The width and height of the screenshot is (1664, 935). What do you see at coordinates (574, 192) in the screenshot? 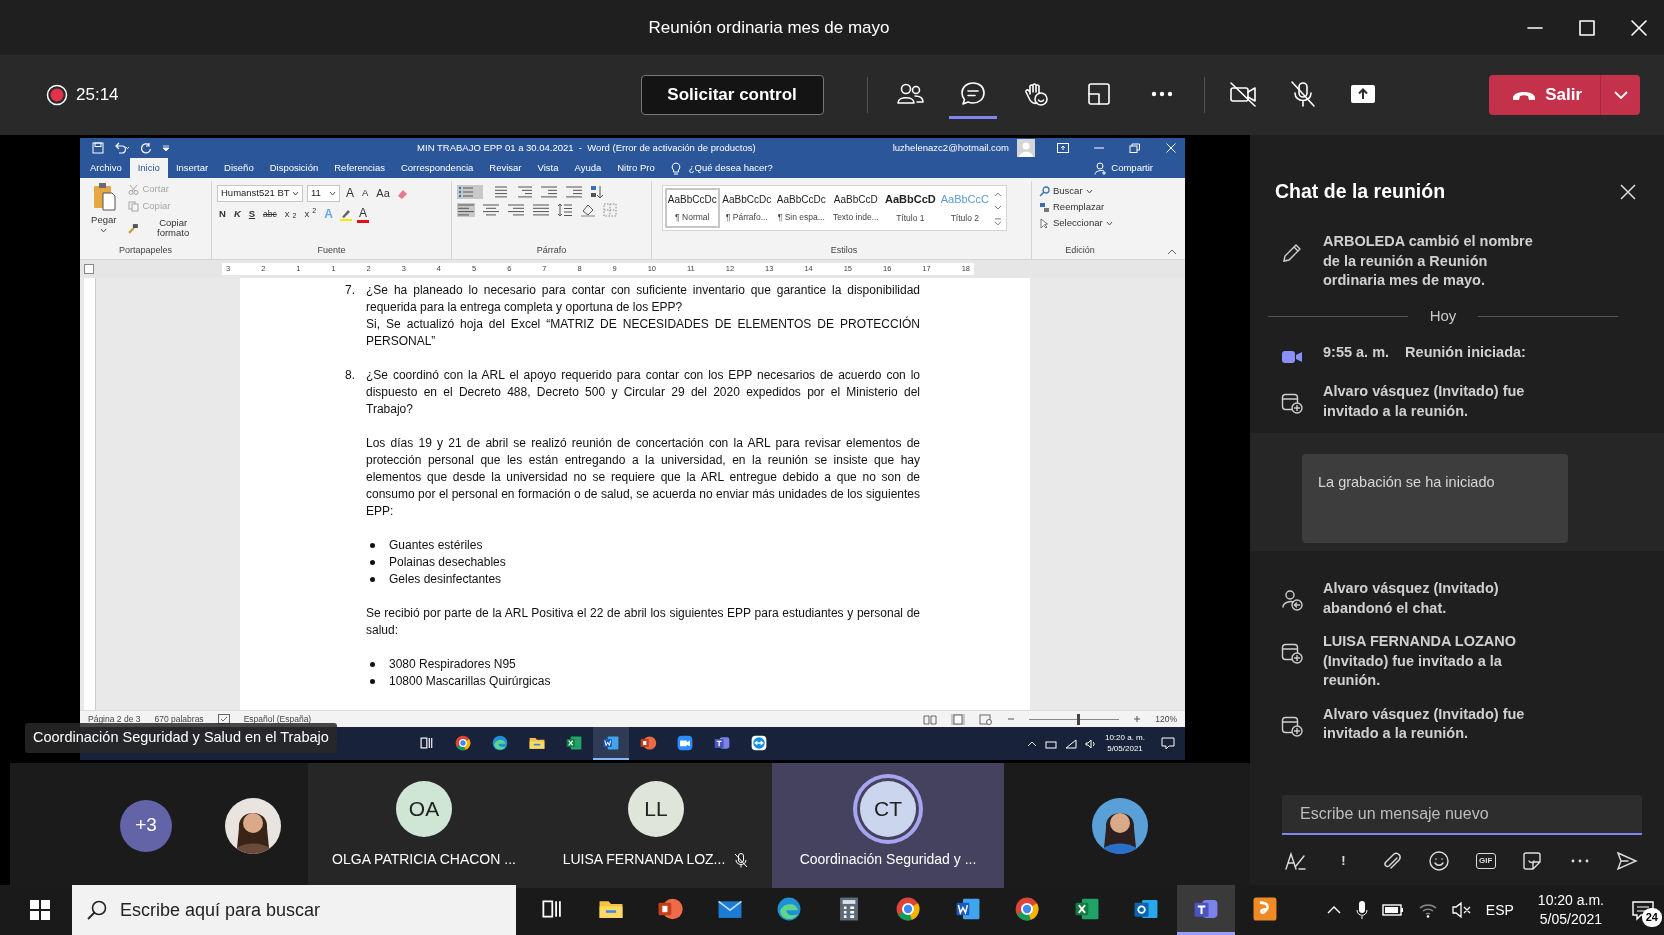
I see `increase-indent-icon` at bounding box center [574, 192].